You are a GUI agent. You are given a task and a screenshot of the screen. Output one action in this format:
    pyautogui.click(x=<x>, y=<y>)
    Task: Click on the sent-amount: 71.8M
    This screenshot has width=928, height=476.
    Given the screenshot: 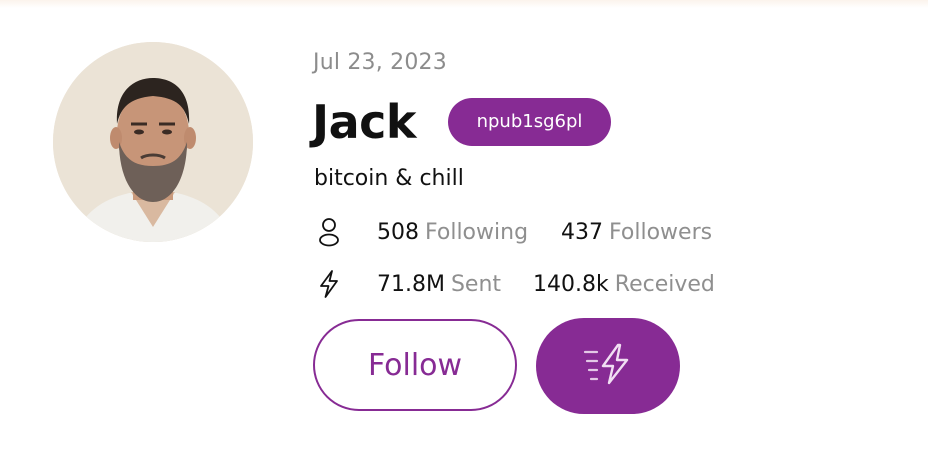 What is the action you would take?
    pyautogui.click(x=411, y=284)
    